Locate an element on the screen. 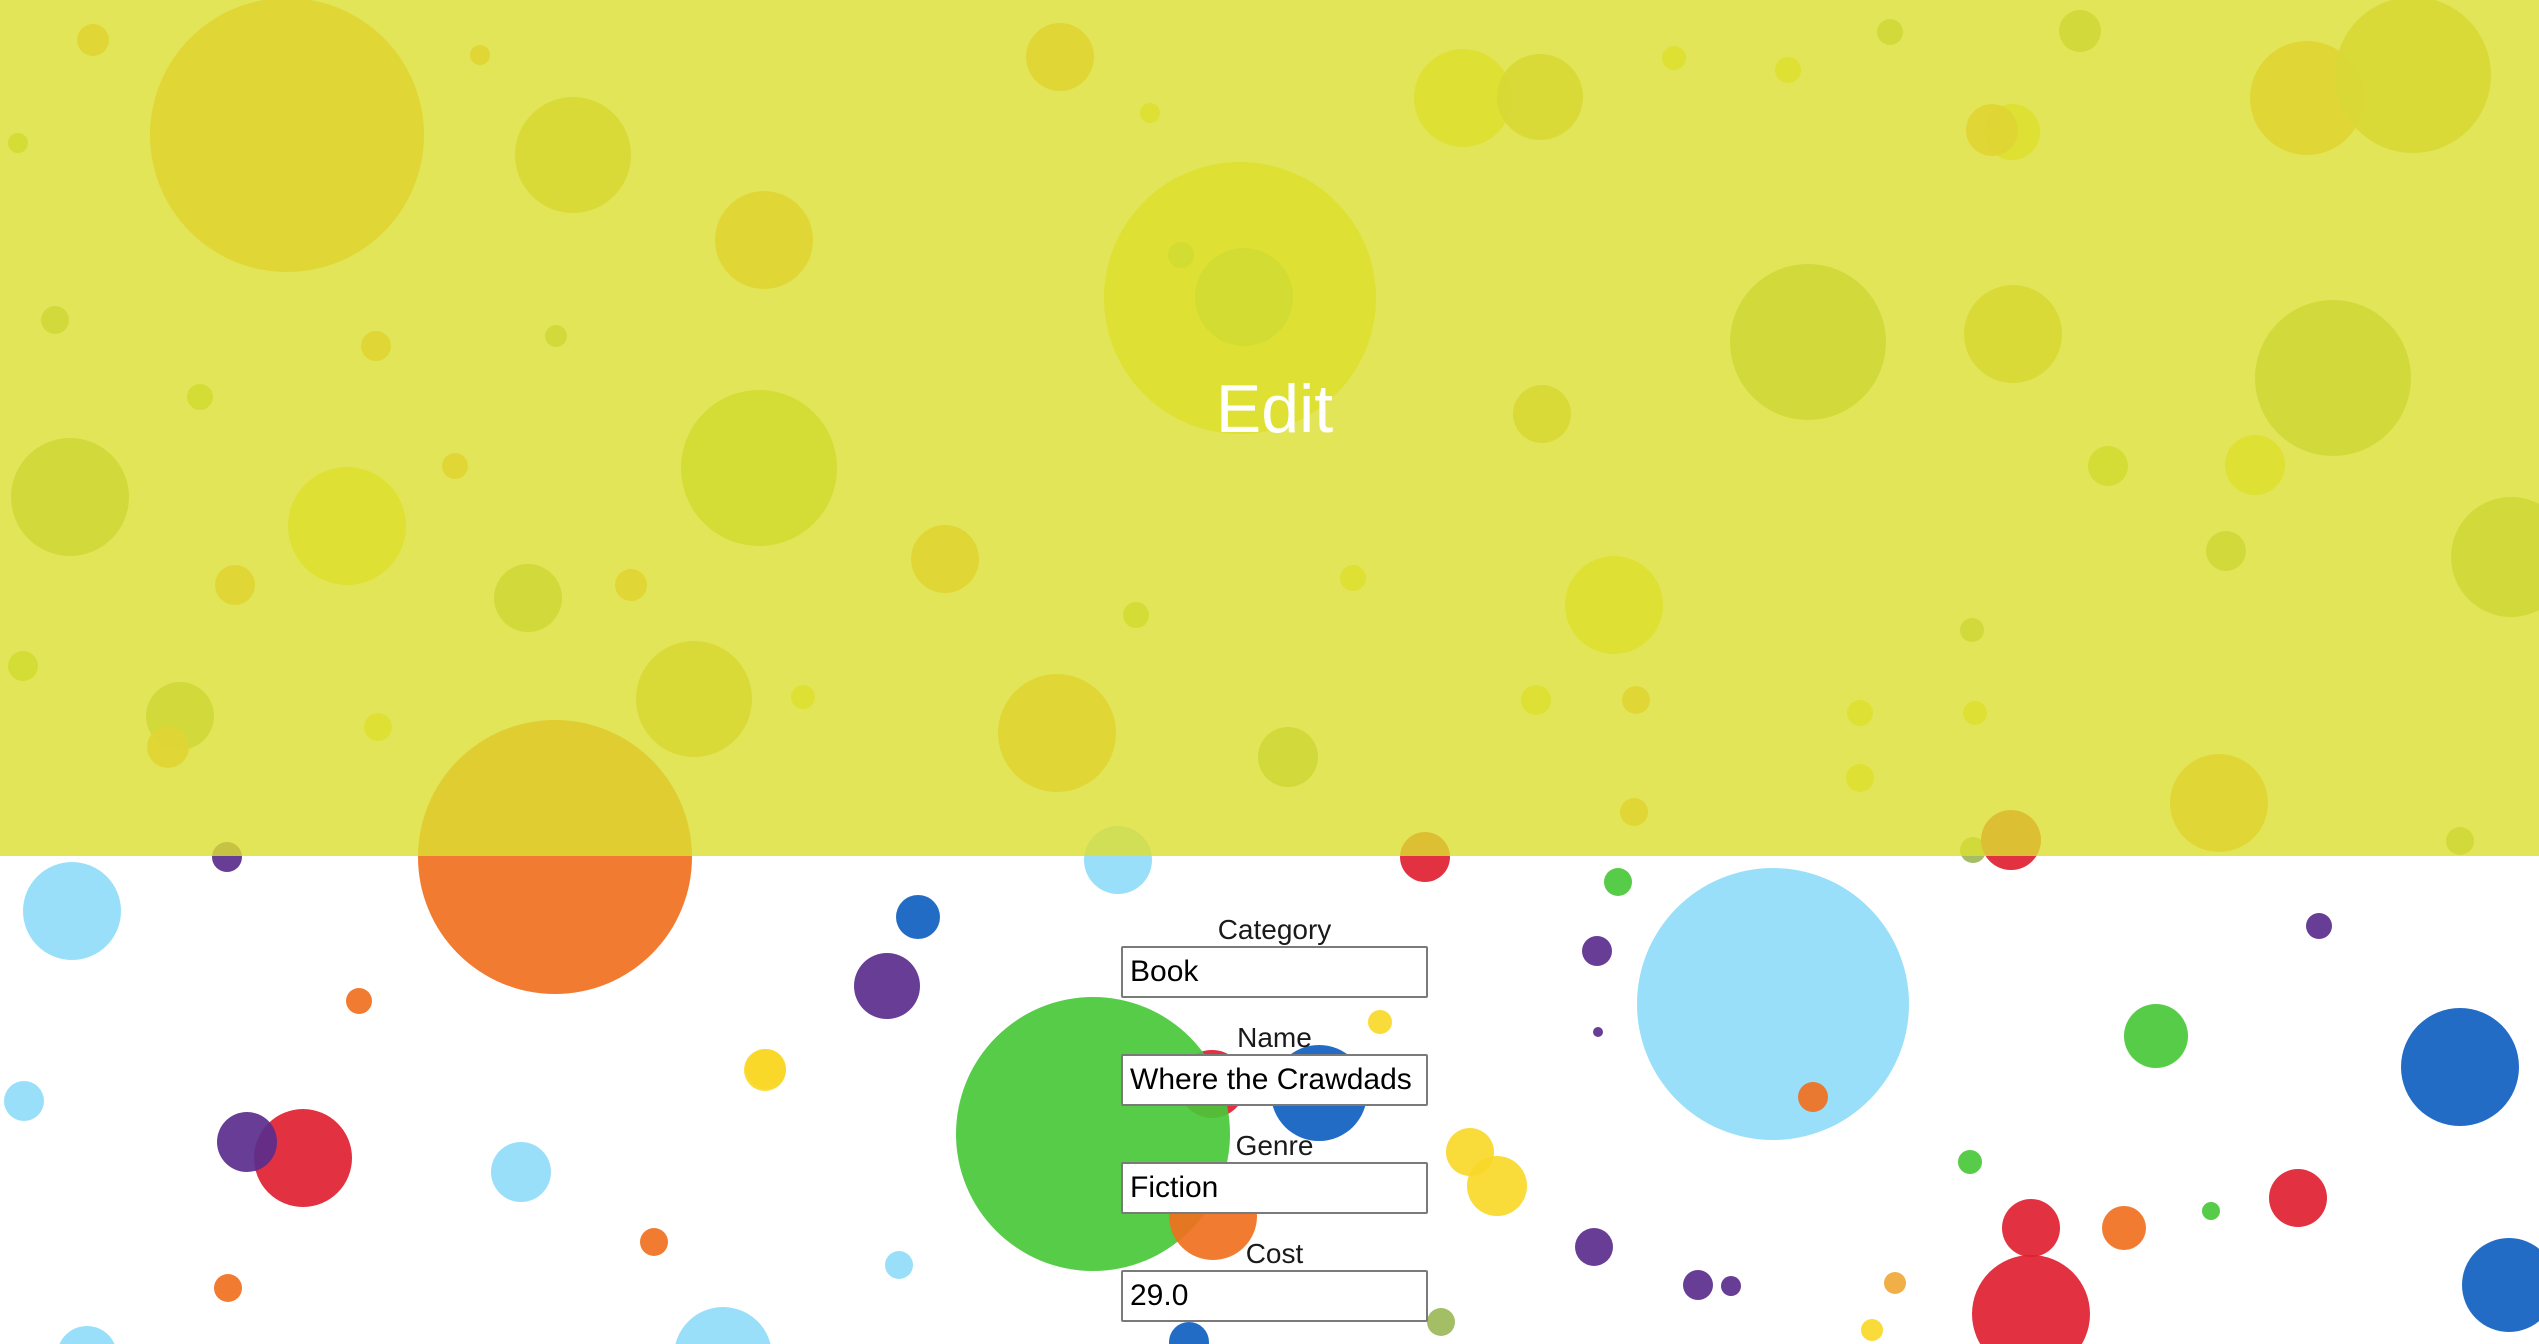  genre-input is located at coordinates (1274, 1188).